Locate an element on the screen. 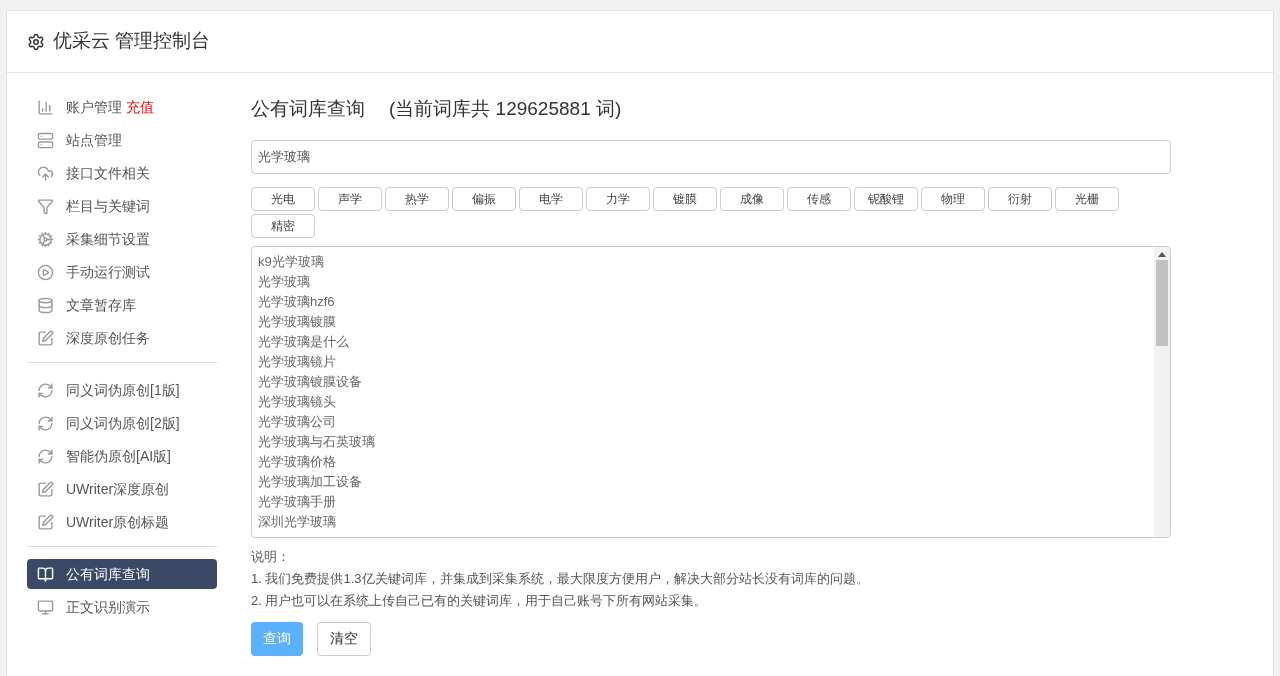 Image resolution: width=1280 pixels, height=676 pixels. result-item: 光学玻璃镜头 is located at coordinates (297, 401).